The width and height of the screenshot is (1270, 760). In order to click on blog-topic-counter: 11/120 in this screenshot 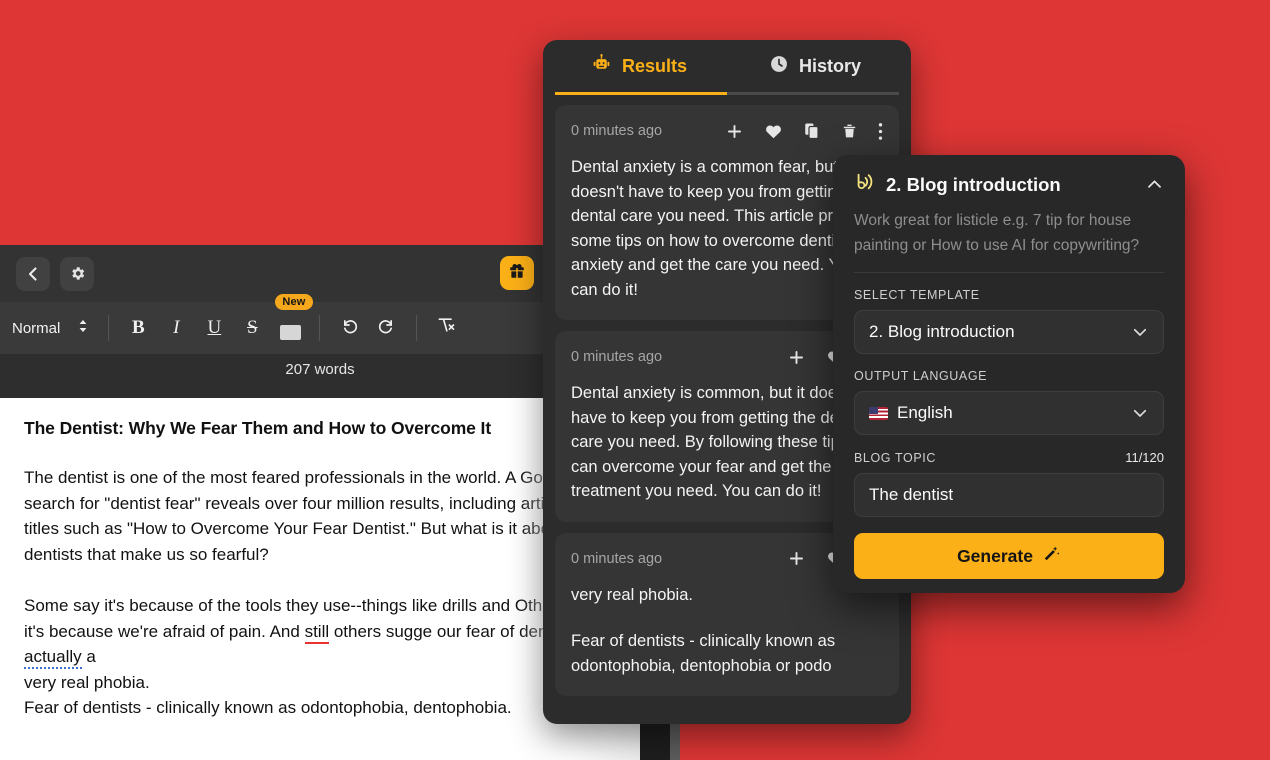, I will do `click(1144, 457)`.